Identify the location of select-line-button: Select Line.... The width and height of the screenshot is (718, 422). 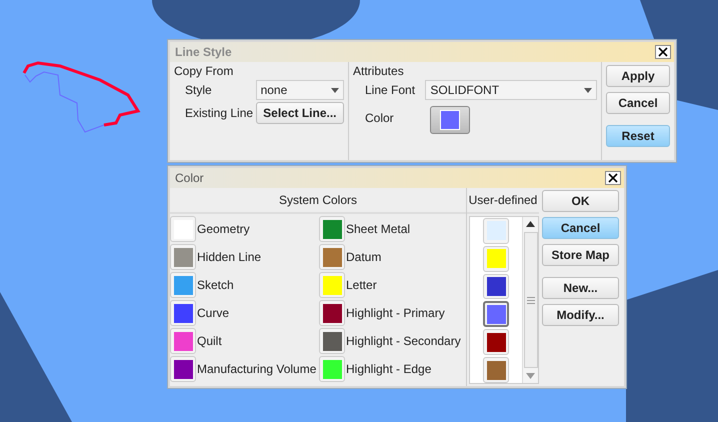
(300, 113).